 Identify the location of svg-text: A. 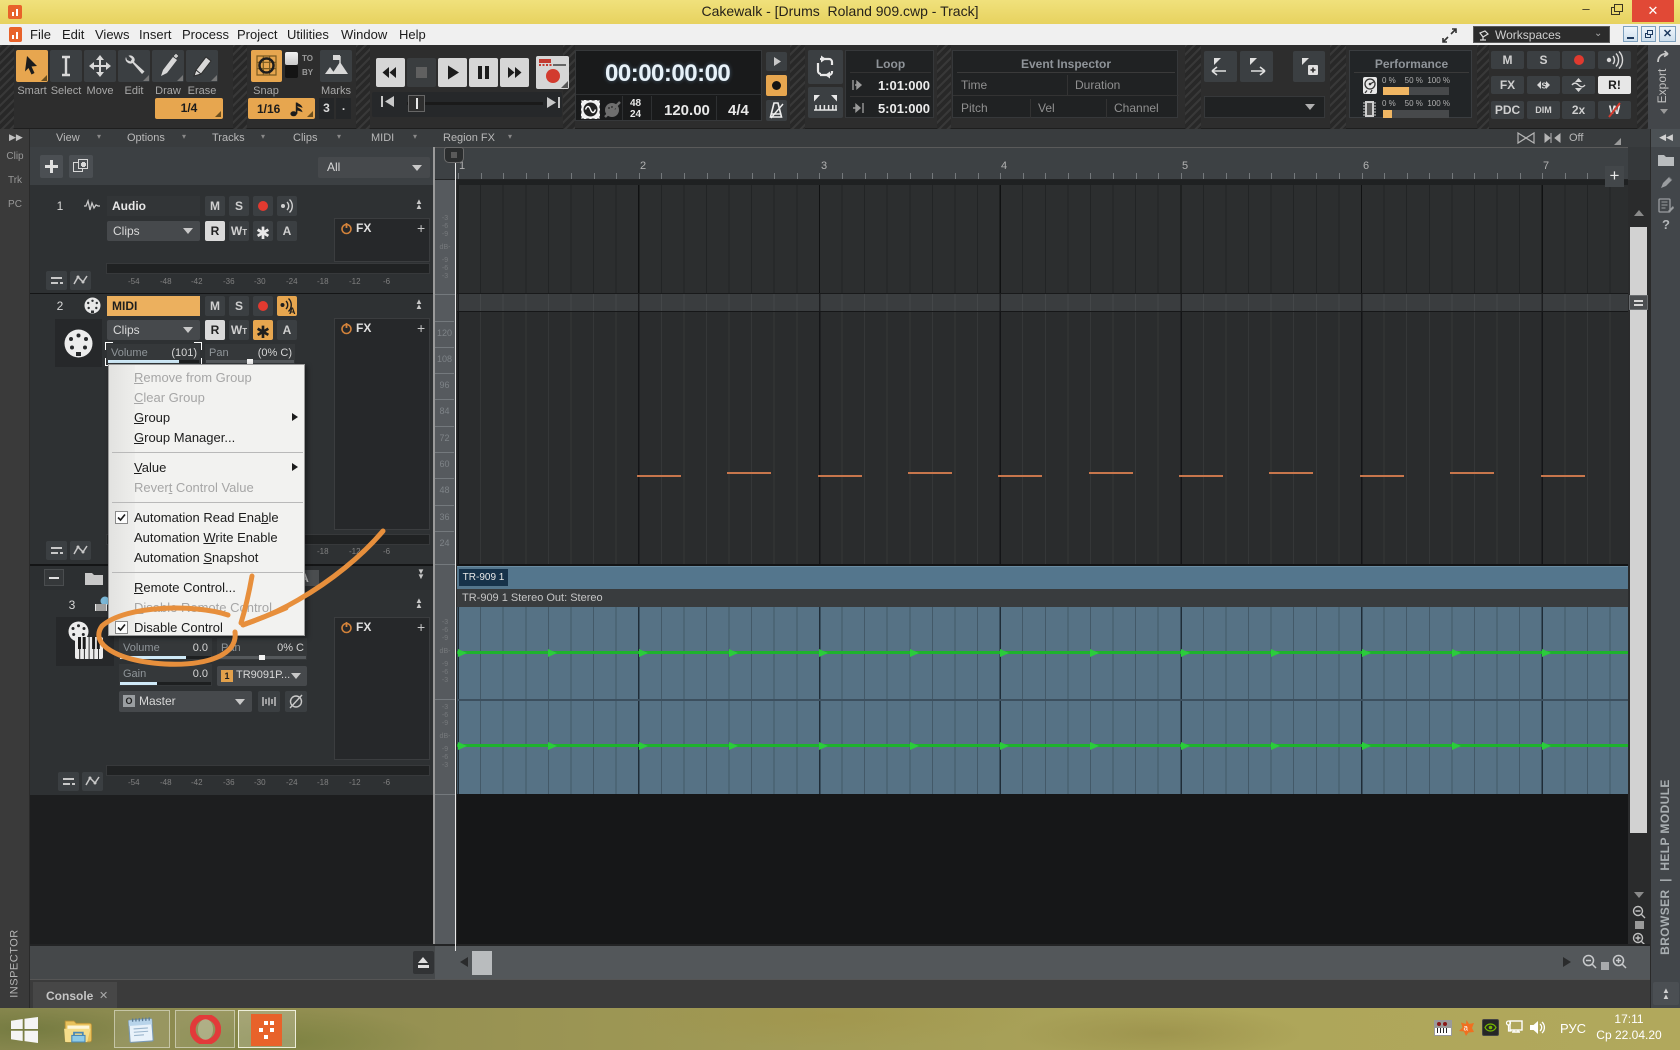
(292, 311).